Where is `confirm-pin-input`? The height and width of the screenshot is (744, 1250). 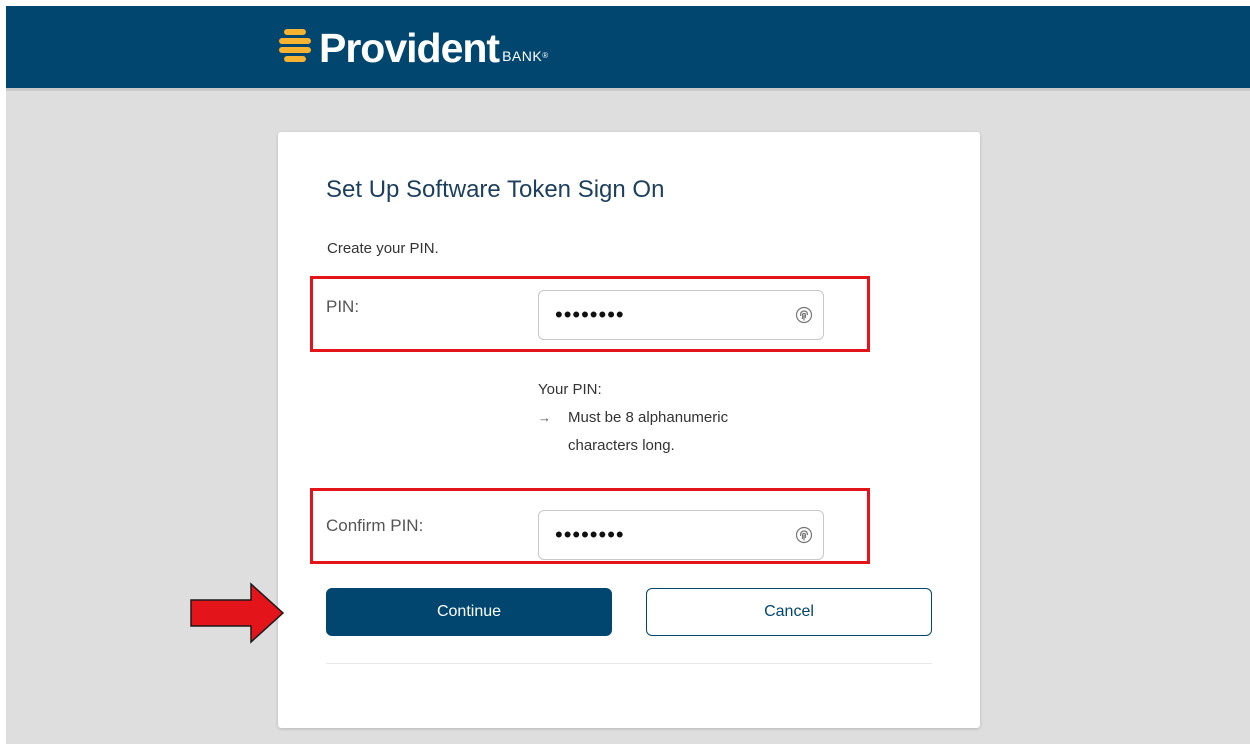
confirm-pin-input is located at coordinates (665, 535).